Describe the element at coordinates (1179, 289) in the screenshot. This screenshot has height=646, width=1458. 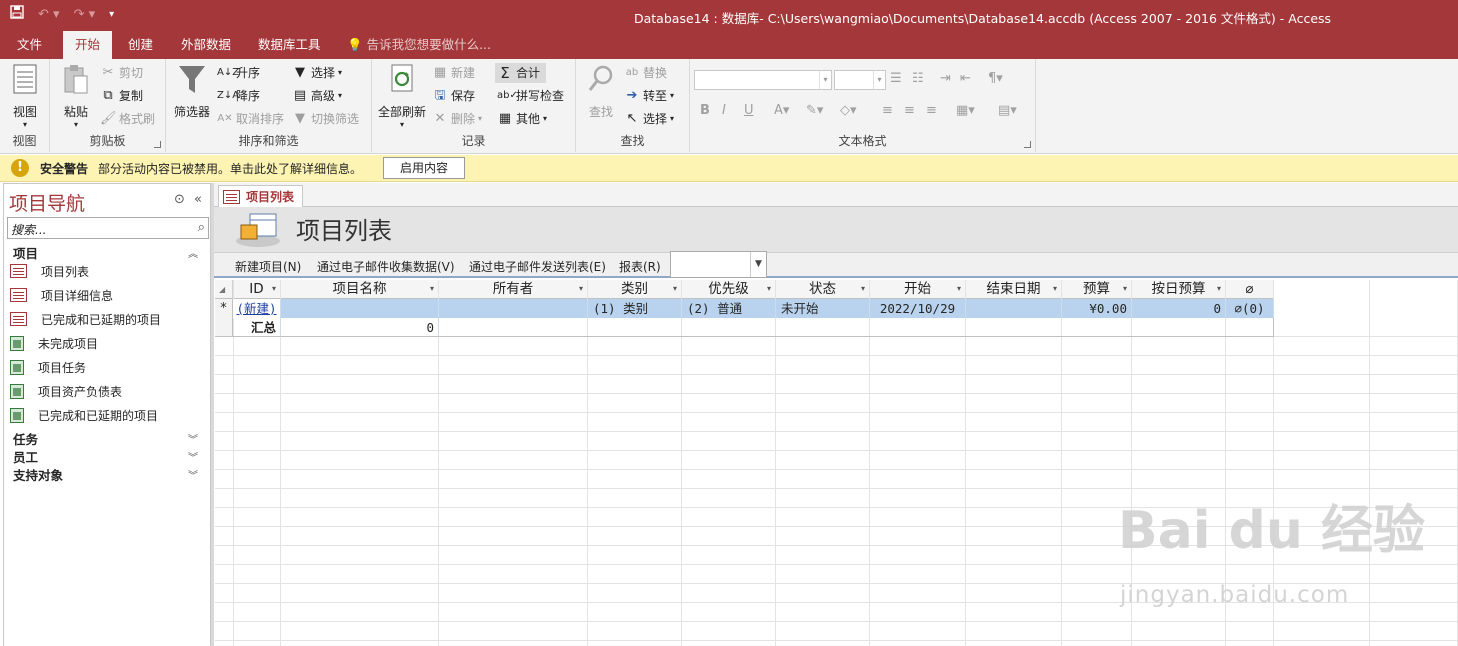
I see `column-header-daily-budget: 按日预算 ▾` at that location.